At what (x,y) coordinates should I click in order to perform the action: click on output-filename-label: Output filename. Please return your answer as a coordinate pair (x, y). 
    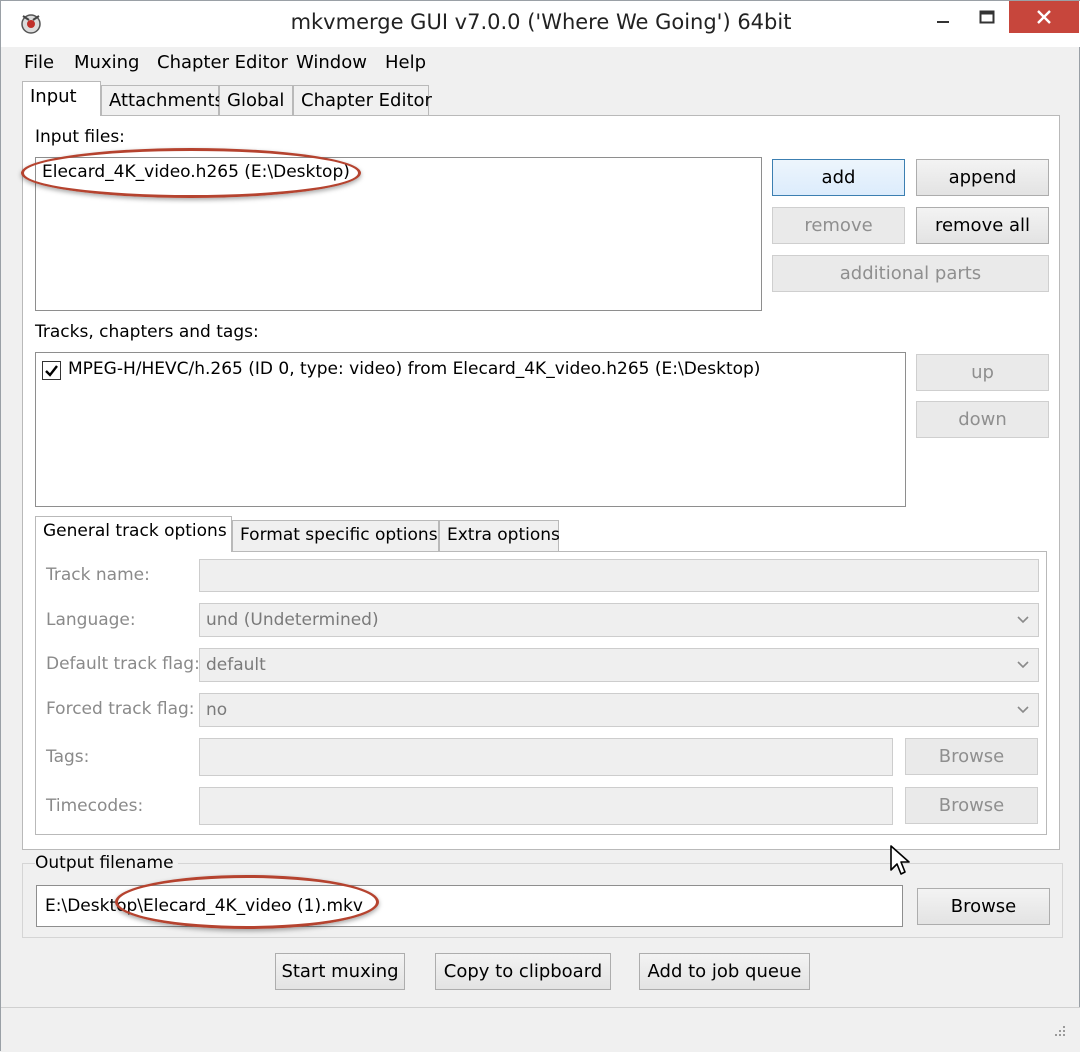
    Looking at the image, I should click on (106, 863).